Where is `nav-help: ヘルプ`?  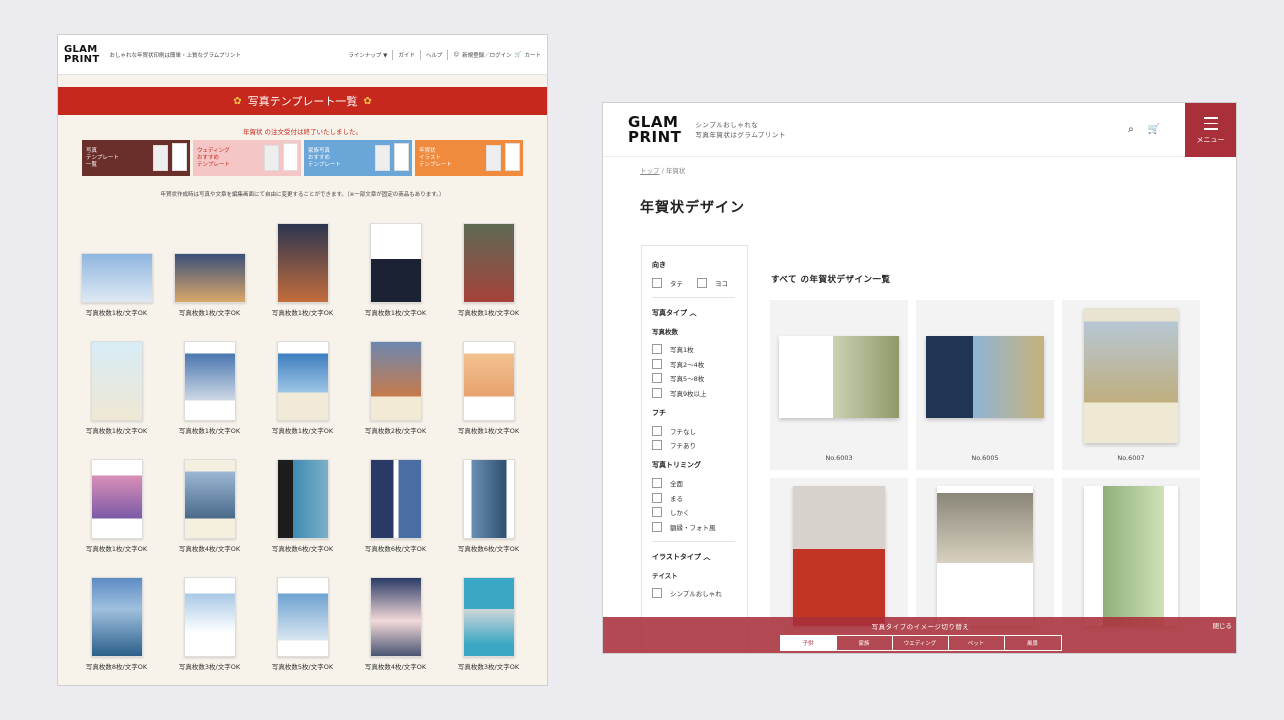 nav-help: ヘルプ is located at coordinates (434, 55).